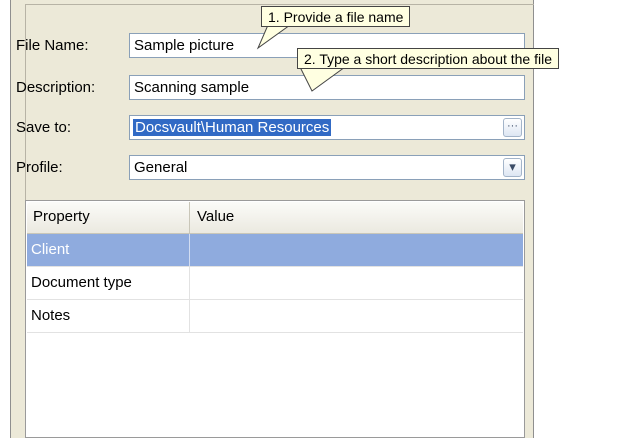 The image size is (637, 438). What do you see at coordinates (81, 282) in the screenshot?
I see `row-property: Document type` at bounding box center [81, 282].